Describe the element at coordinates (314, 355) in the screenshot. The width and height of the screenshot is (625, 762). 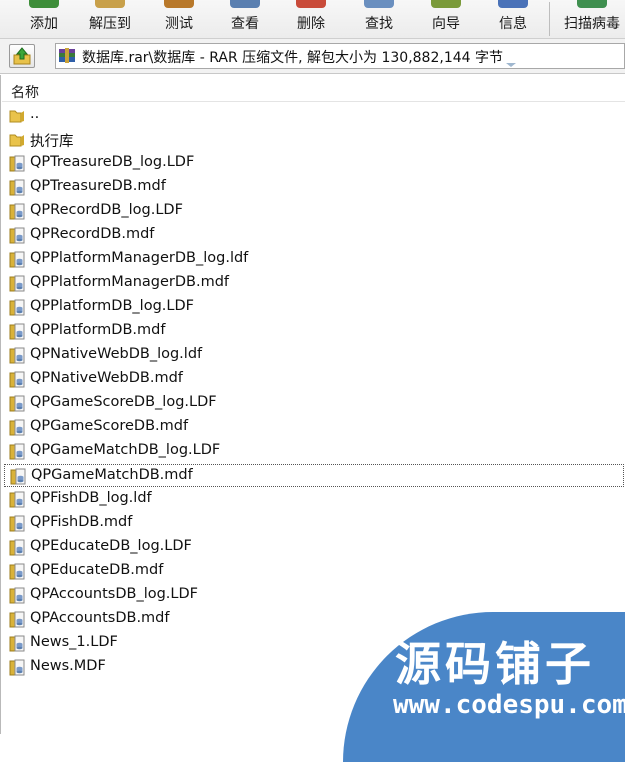
I see `file-row: QPNativeWebDB_log.ldf` at that location.